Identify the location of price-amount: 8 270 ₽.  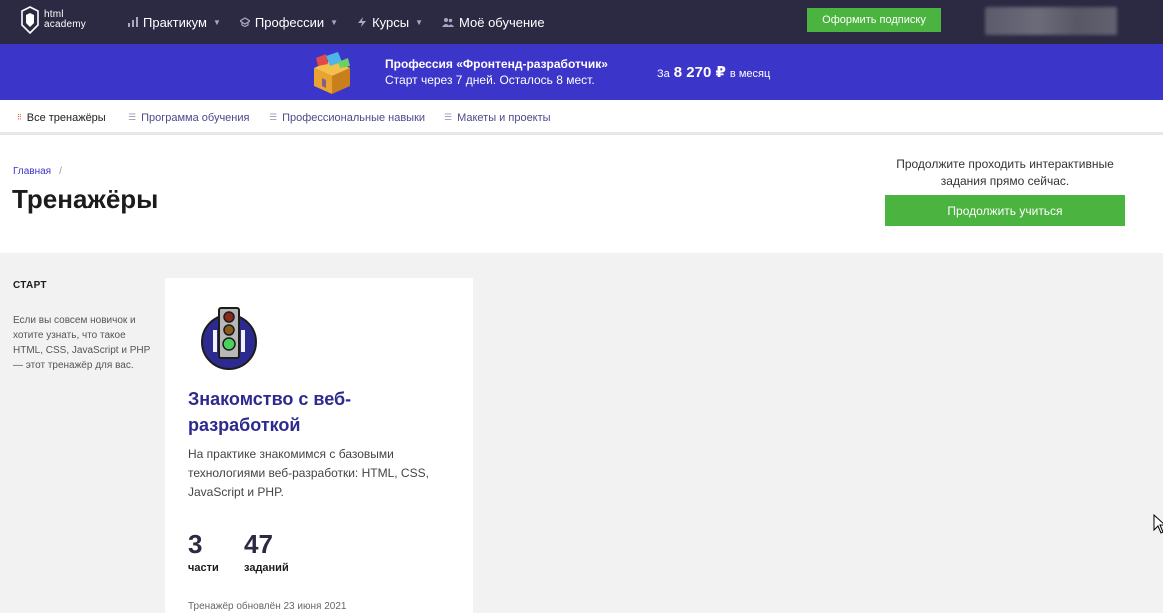
(699, 72).